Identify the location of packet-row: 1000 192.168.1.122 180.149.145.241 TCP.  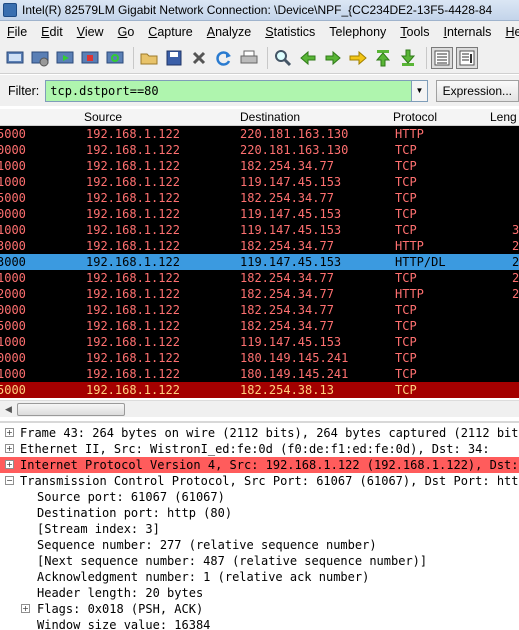
(259, 374).